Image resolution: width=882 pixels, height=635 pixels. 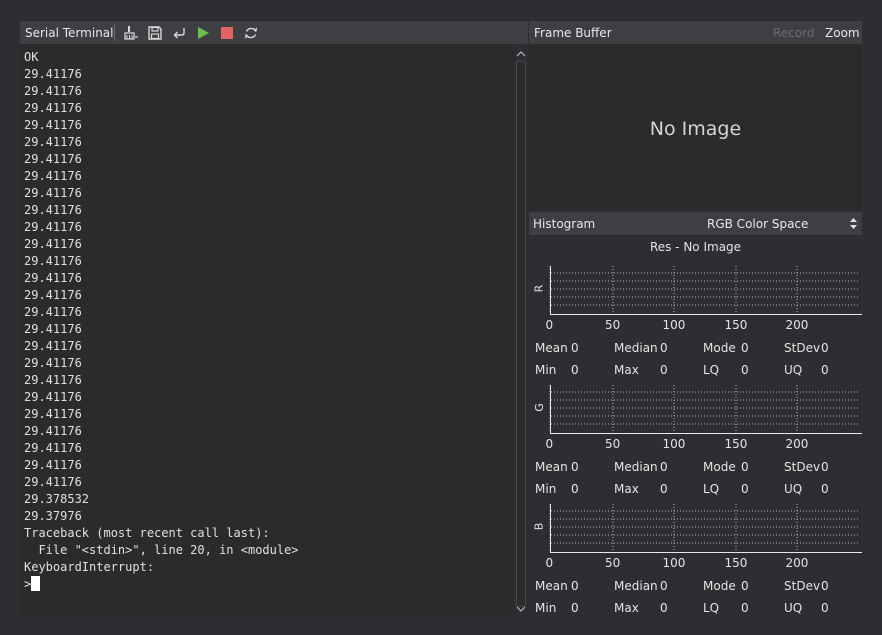 I want to click on save-icon, so click(x=155, y=32).